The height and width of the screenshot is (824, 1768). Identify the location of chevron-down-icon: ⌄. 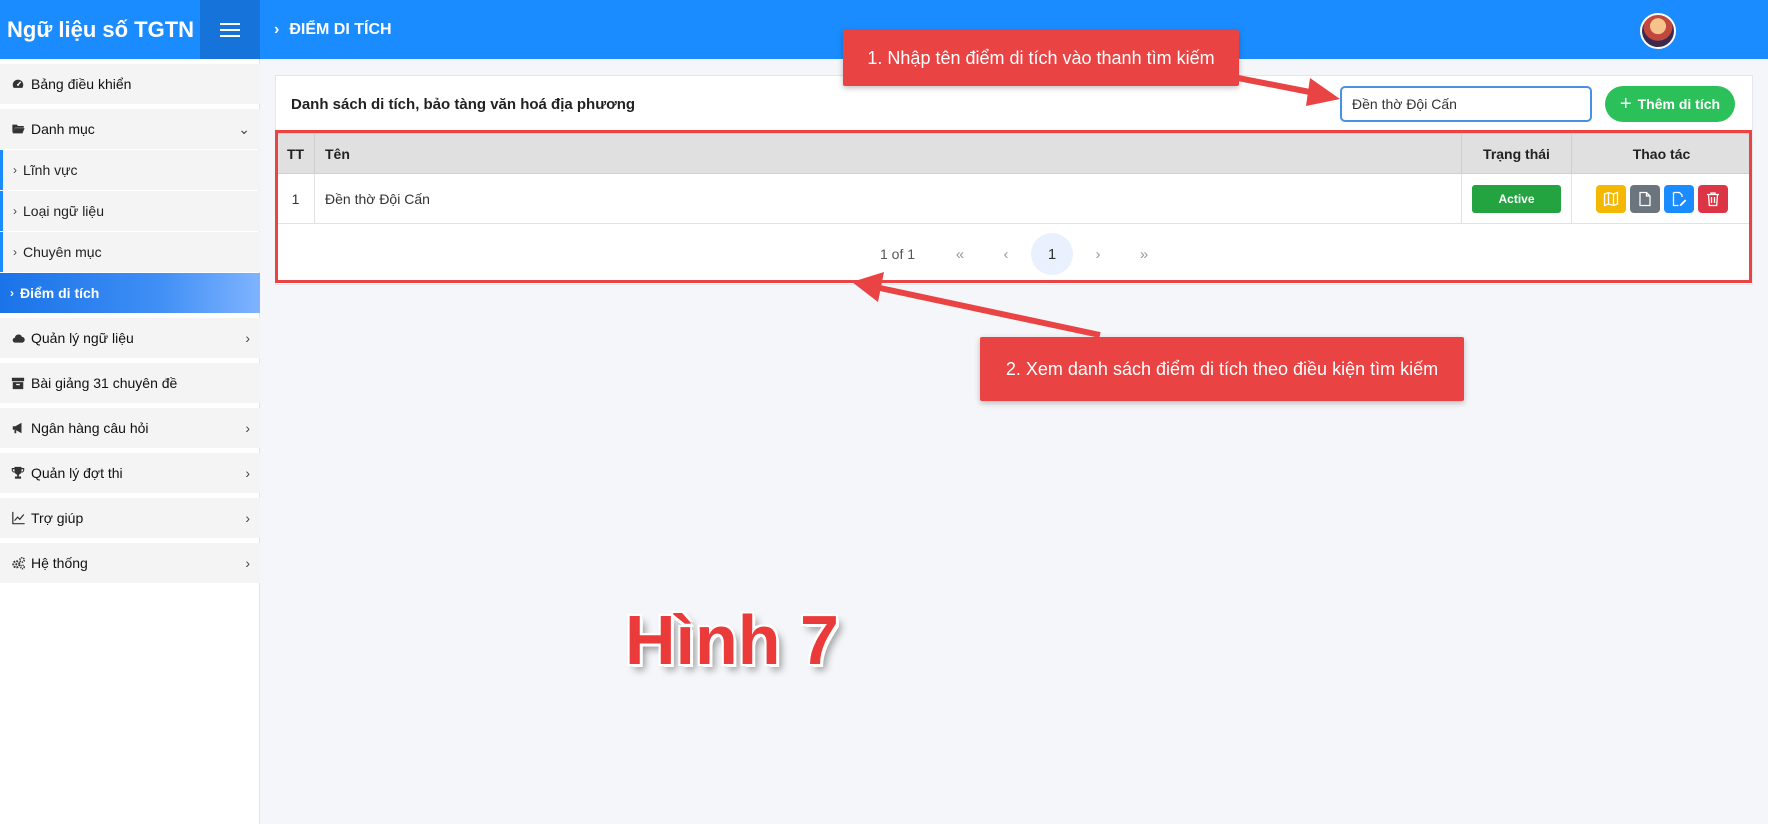
(244, 129).